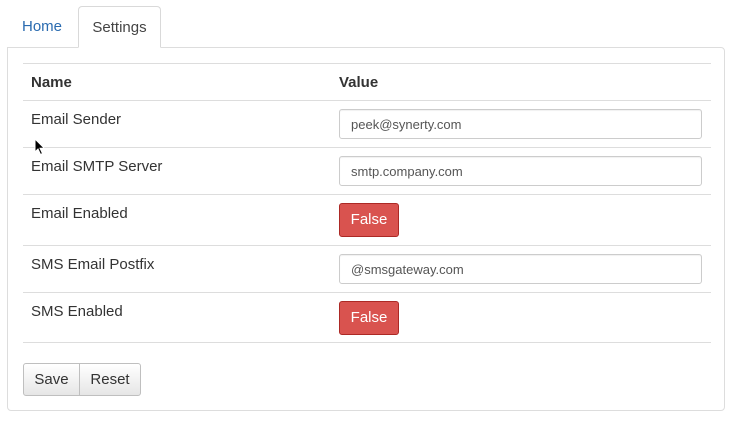 The height and width of the screenshot is (422, 735). I want to click on setting-name-sms-email-postfix: SMS Email Postfix, so click(93, 264).